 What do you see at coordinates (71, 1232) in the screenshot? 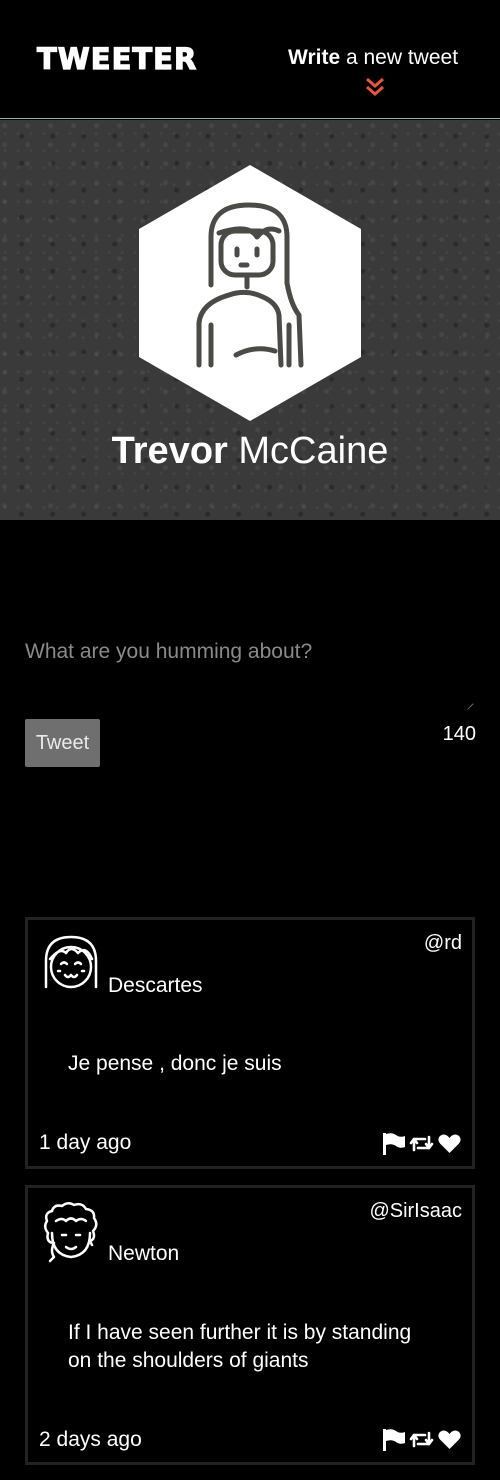
I see `curly-hair-avatar-icon` at bounding box center [71, 1232].